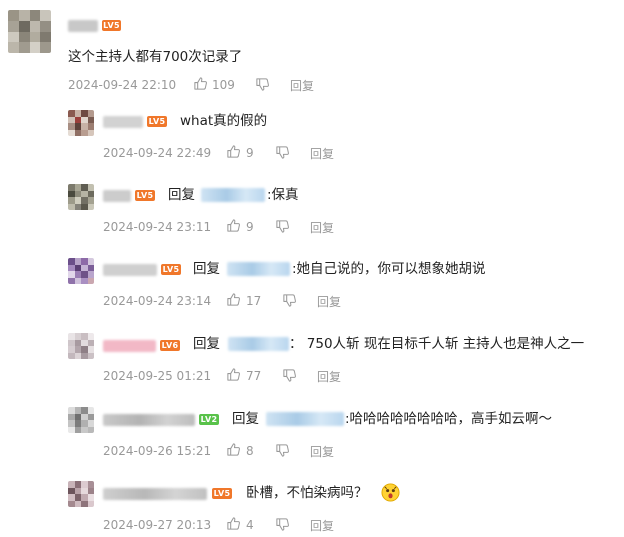 Image resolution: width=624 pixels, height=537 pixels. I want to click on like-count: 109, so click(223, 85).